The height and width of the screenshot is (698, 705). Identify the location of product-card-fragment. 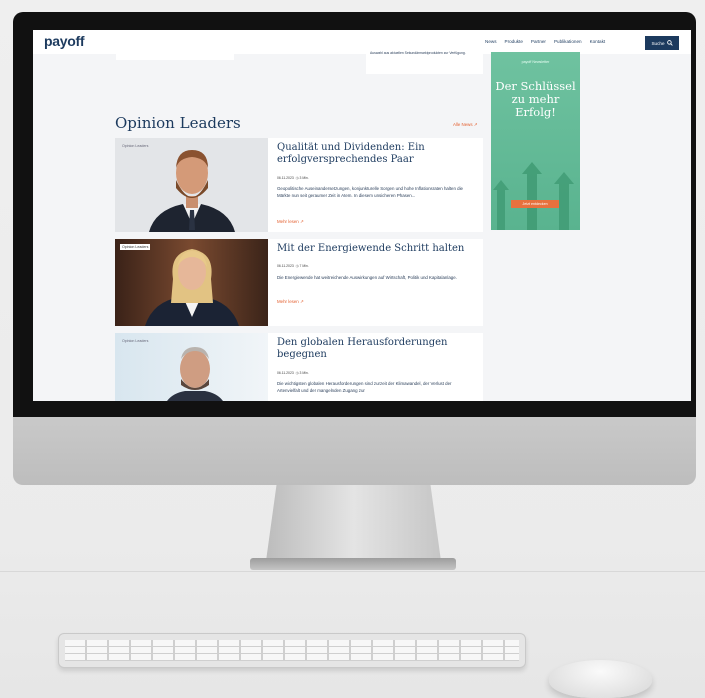
(175, 57).